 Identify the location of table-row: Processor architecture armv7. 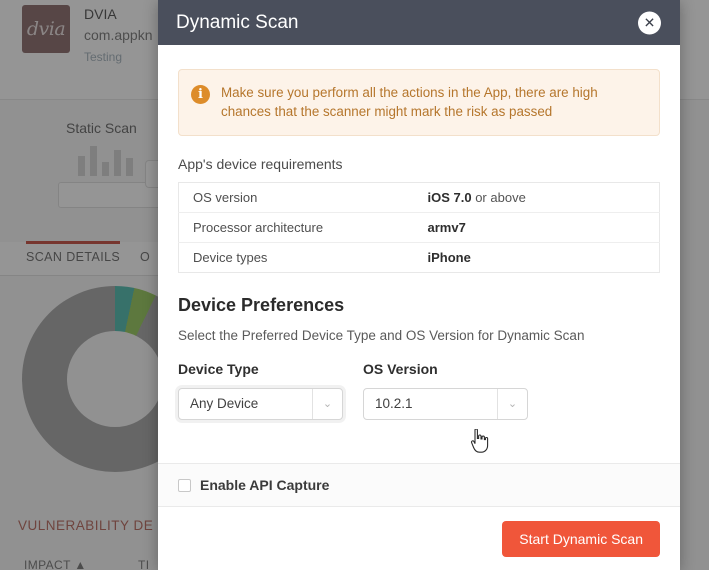
(419, 227).